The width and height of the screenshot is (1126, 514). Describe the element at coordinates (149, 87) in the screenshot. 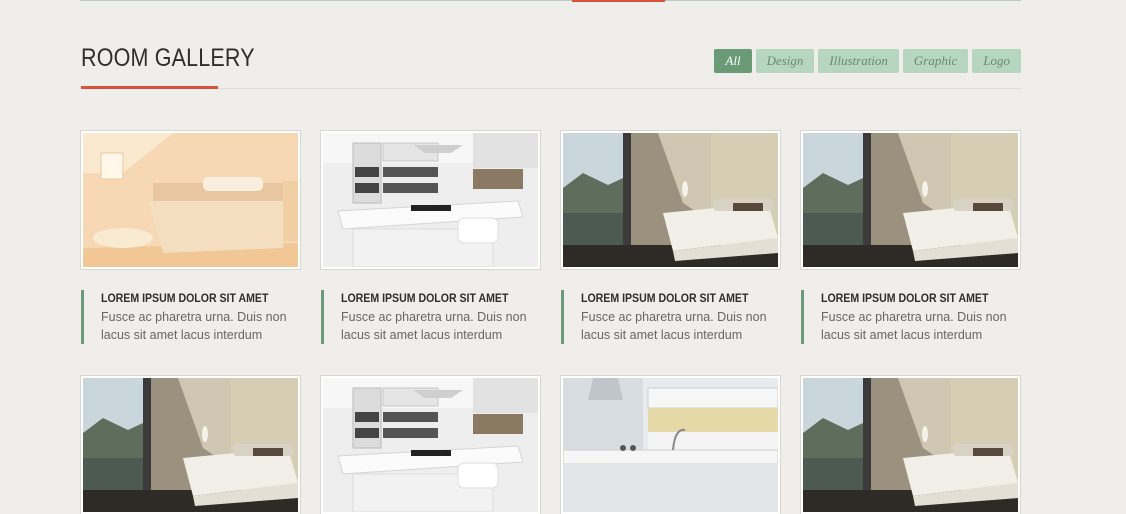

I see `title-underline` at that location.